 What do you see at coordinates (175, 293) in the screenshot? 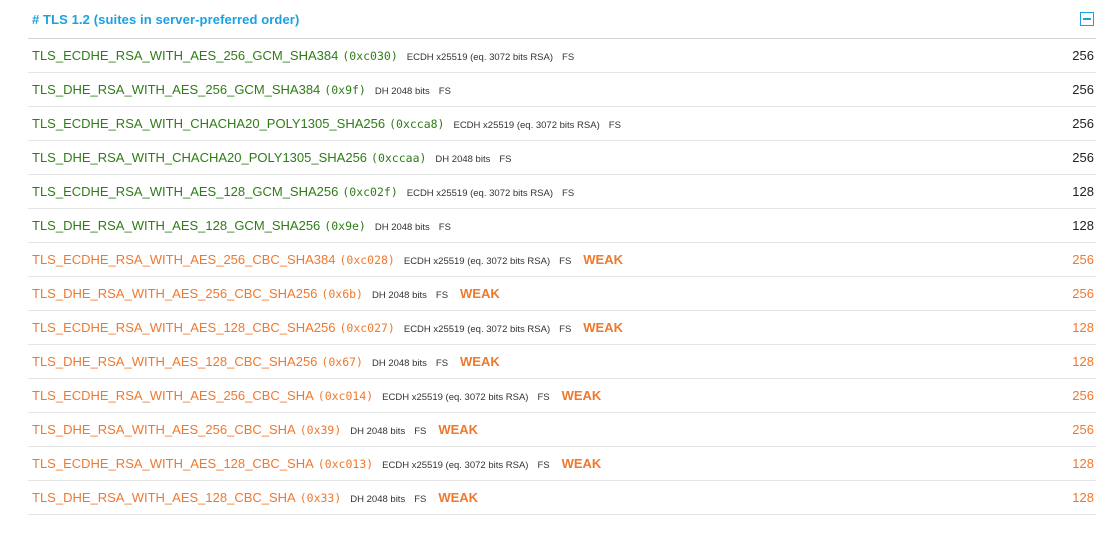
I see `suite-name: TLS_DHE_RSA_WITH_AES_256_CBC_SHA256` at bounding box center [175, 293].